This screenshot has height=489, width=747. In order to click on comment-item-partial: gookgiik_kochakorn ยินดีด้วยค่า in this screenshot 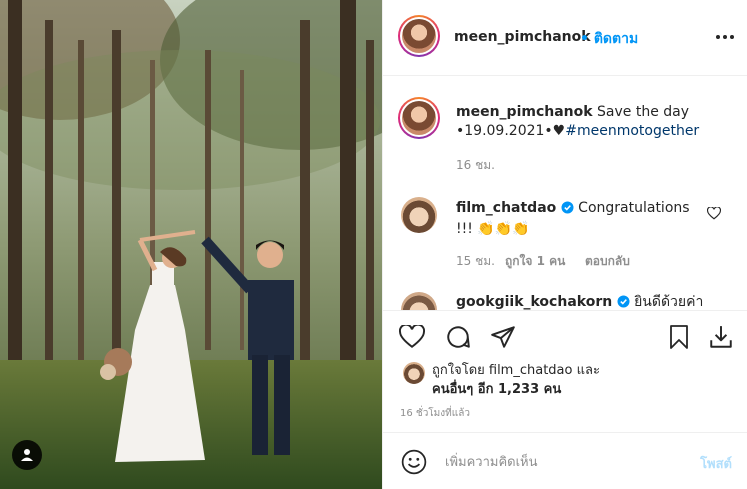, I will do `click(565, 298)`.